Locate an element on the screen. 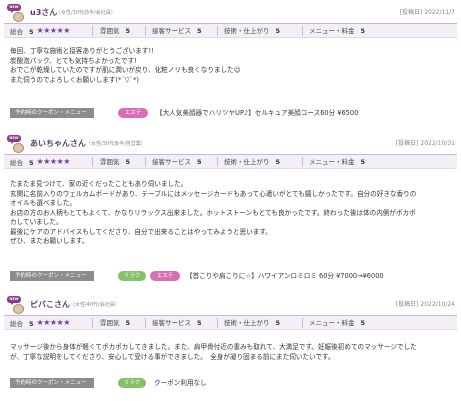 The height and width of the screenshot is (401, 461). post-date: [投稿日] 2022/10/24 is located at coordinates (425, 304).